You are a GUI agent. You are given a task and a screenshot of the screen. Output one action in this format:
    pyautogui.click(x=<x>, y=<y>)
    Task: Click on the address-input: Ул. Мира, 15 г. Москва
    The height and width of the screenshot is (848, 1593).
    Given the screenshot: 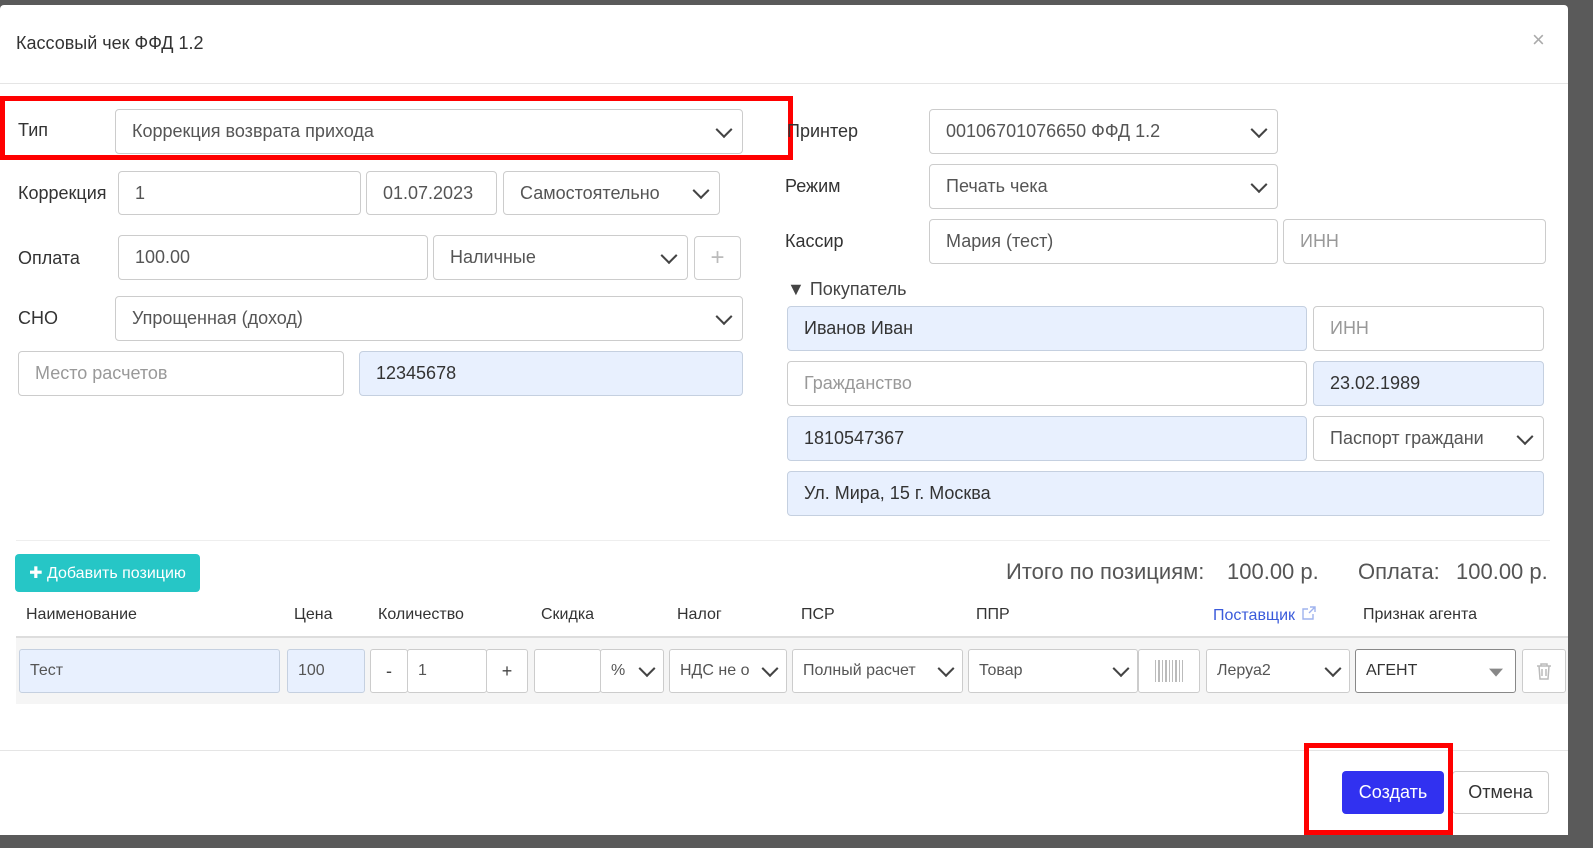 What is the action you would take?
    pyautogui.click(x=1165, y=493)
    